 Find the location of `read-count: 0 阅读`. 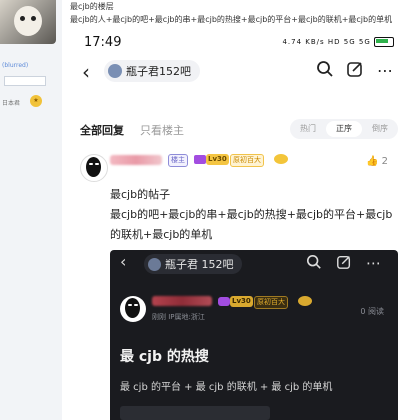

read-count: 0 阅读 is located at coordinates (372, 311).